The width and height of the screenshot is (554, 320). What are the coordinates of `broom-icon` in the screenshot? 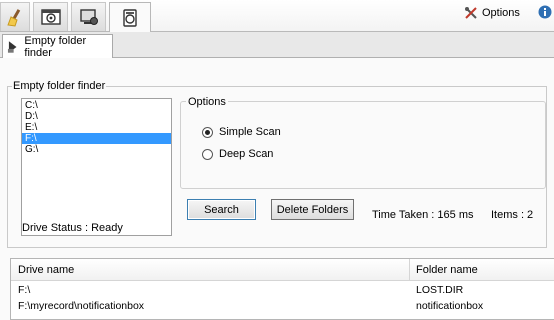 It's located at (14, 18).